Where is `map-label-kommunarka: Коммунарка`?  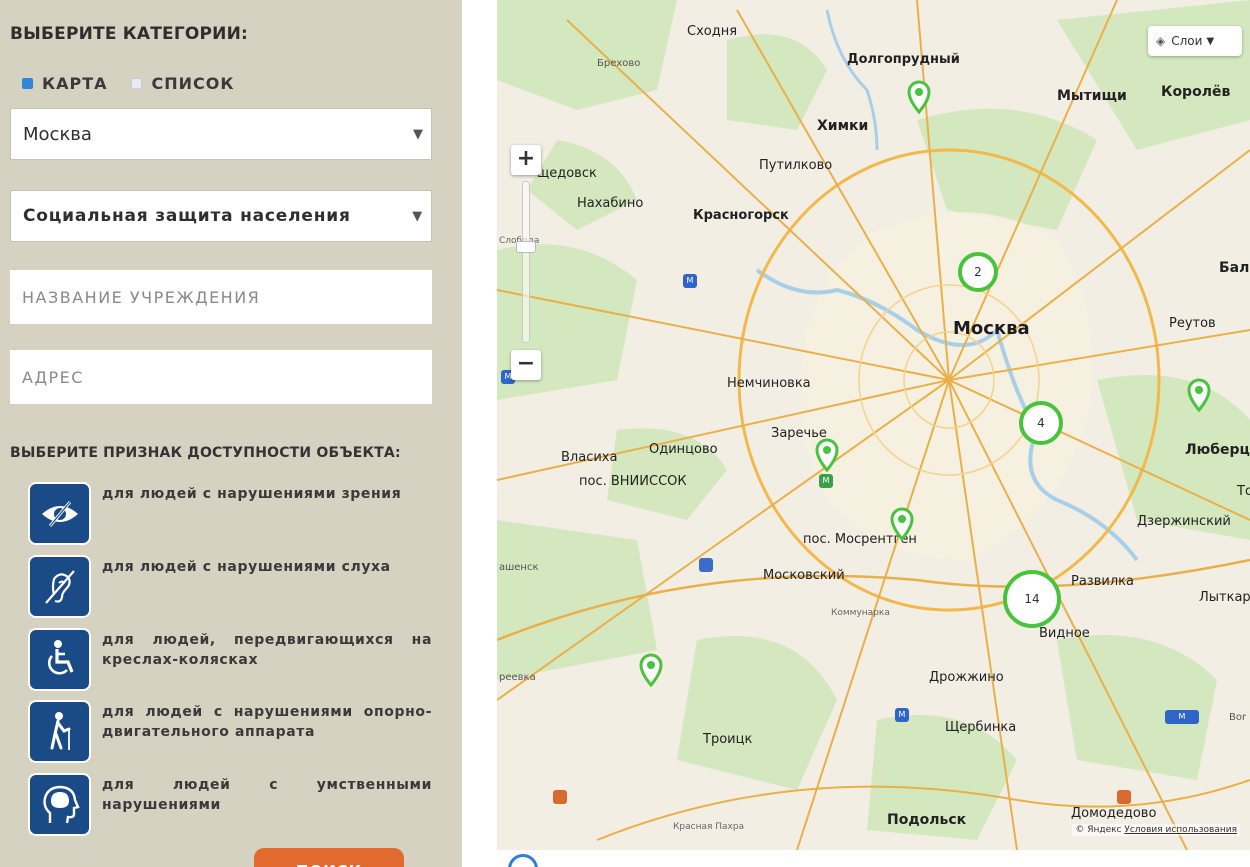
map-label-kommunarka: Коммунарка is located at coordinates (860, 613).